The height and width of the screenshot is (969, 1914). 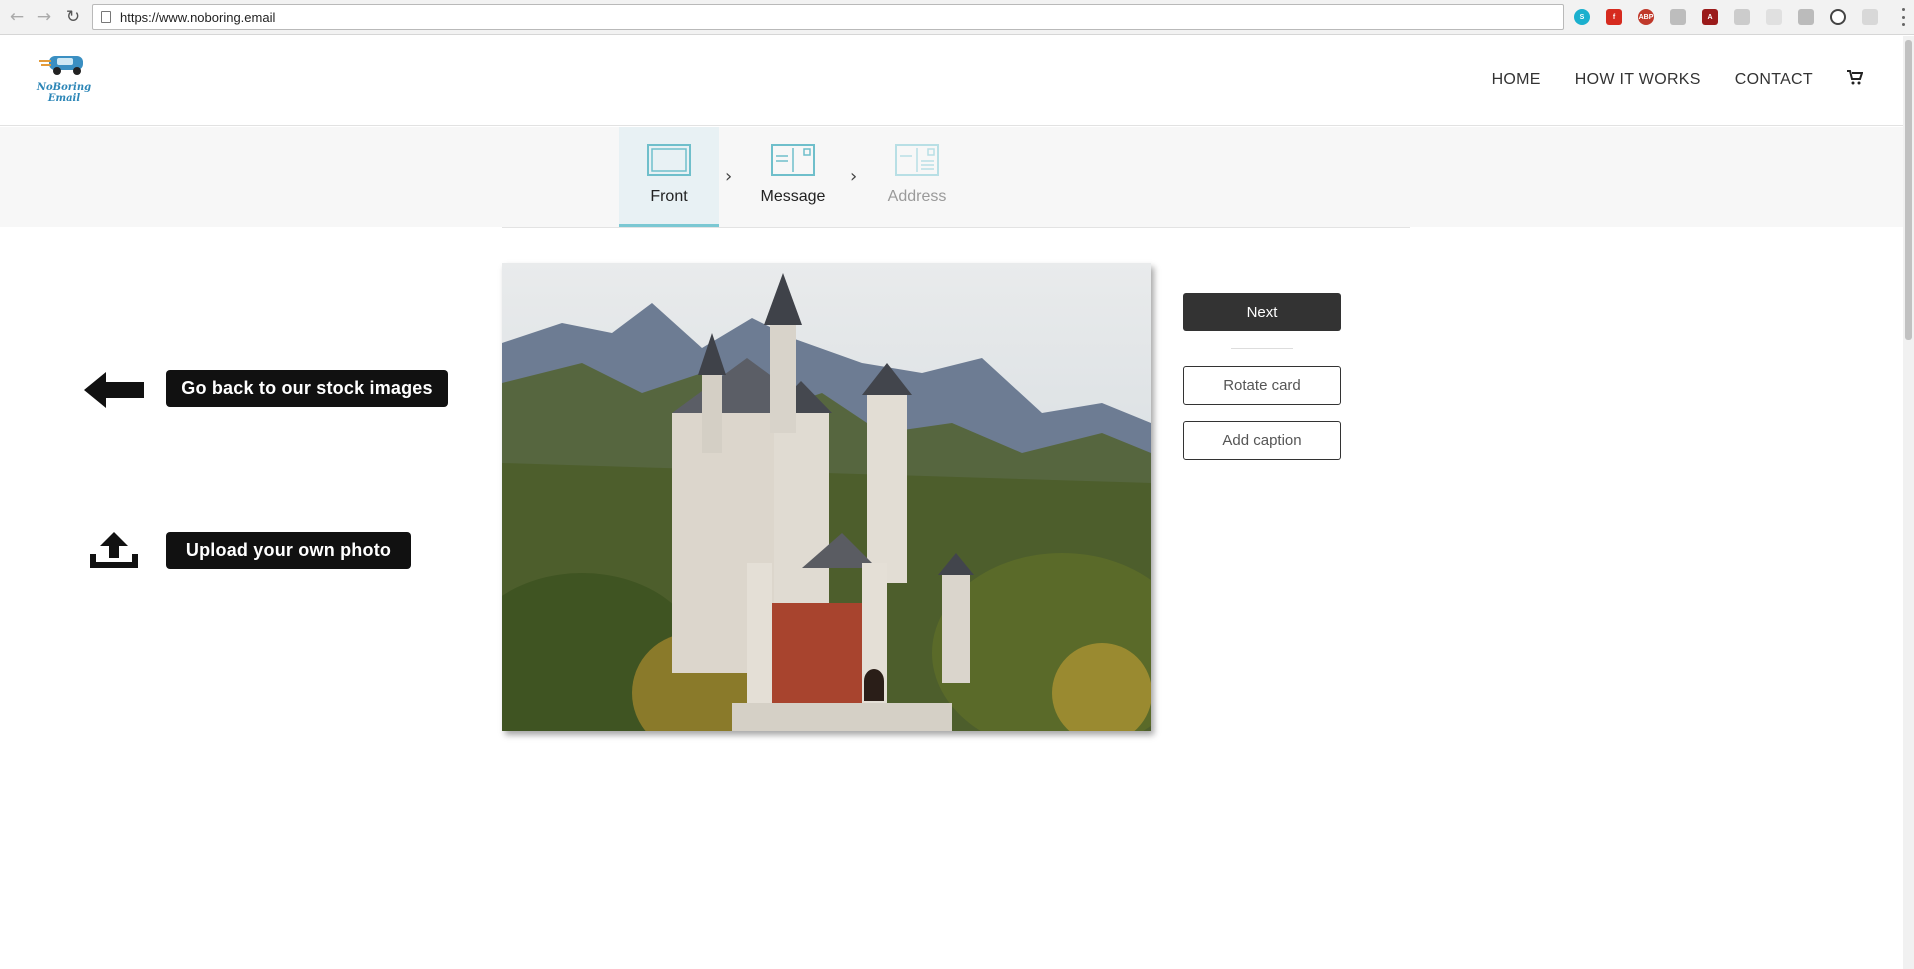 What do you see at coordinates (61, 65) in the screenshot?
I see `logo-car-icon` at bounding box center [61, 65].